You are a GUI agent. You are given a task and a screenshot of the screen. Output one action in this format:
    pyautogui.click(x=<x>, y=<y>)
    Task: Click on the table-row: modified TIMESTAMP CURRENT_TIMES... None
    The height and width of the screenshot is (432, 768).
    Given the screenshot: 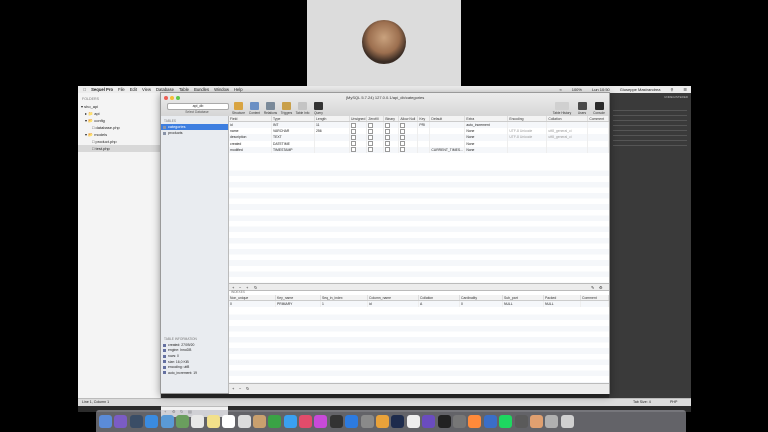 What is the action you would take?
    pyautogui.click(x=419, y=149)
    